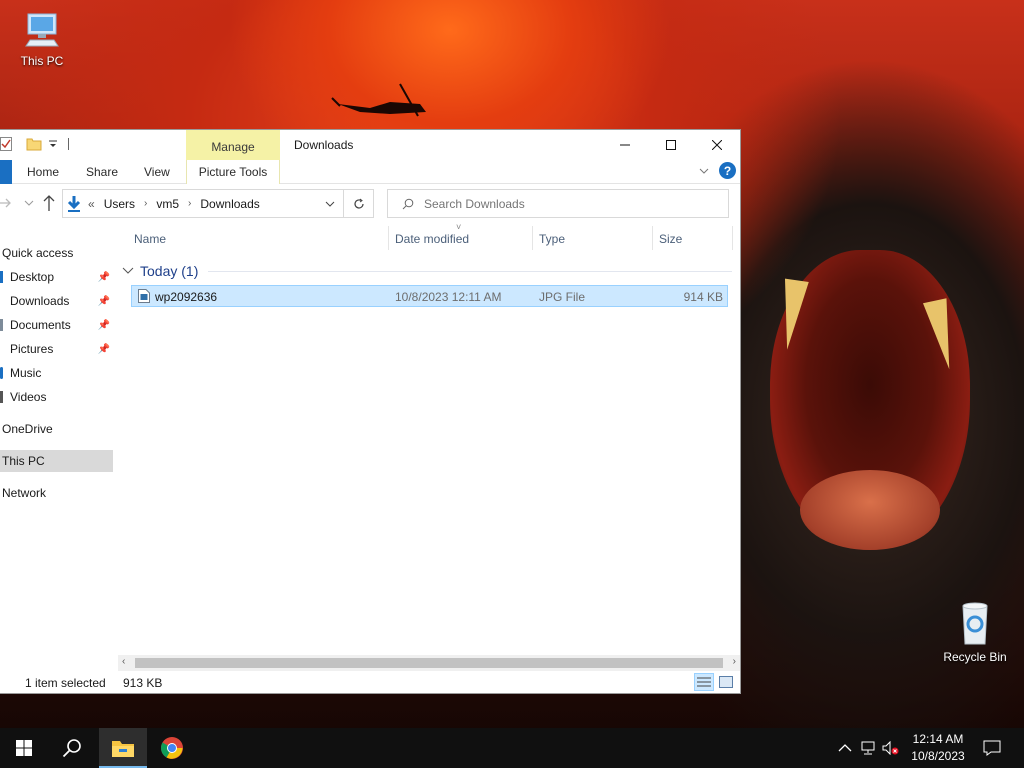  I want to click on search-button, so click(72, 748).